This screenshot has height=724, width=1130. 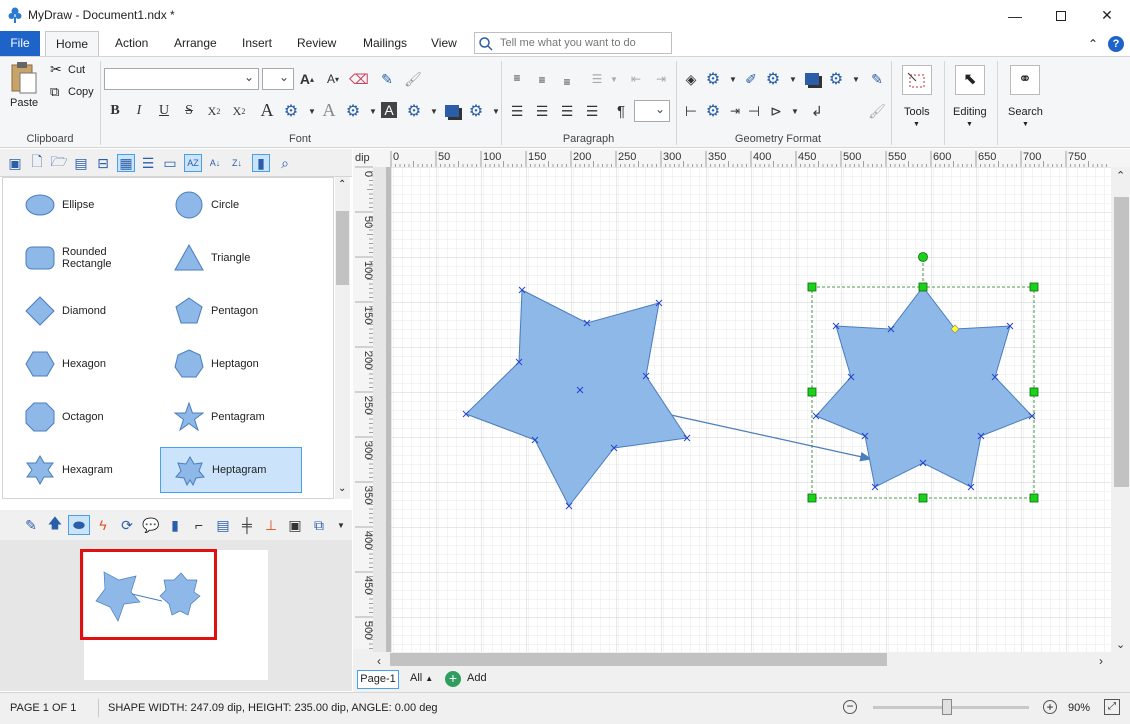 What do you see at coordinates (239, 111) in the screenshot?
I see `superscript-icon: X2` at bounding box center [239, 111].